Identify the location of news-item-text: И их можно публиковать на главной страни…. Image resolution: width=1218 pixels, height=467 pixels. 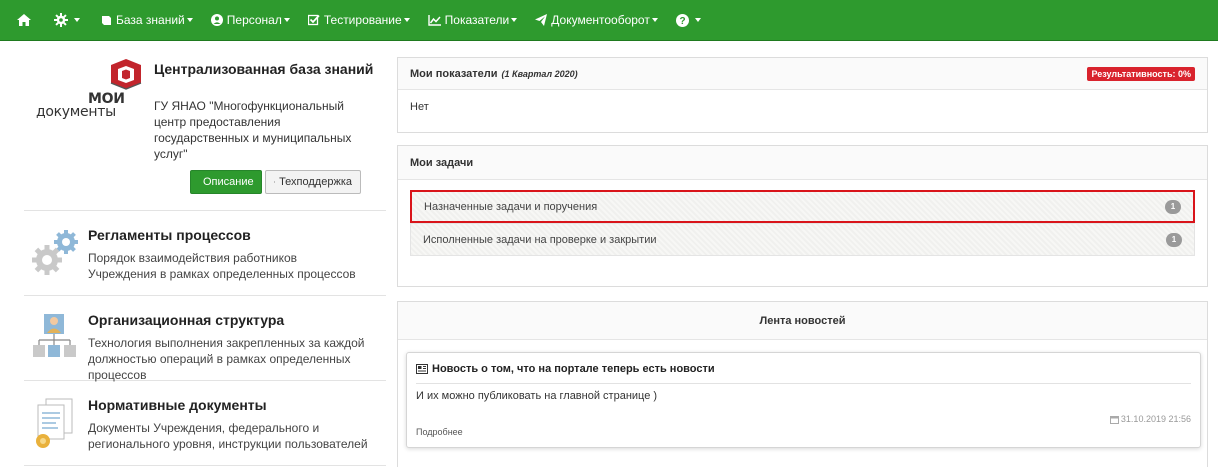
(537, 396).